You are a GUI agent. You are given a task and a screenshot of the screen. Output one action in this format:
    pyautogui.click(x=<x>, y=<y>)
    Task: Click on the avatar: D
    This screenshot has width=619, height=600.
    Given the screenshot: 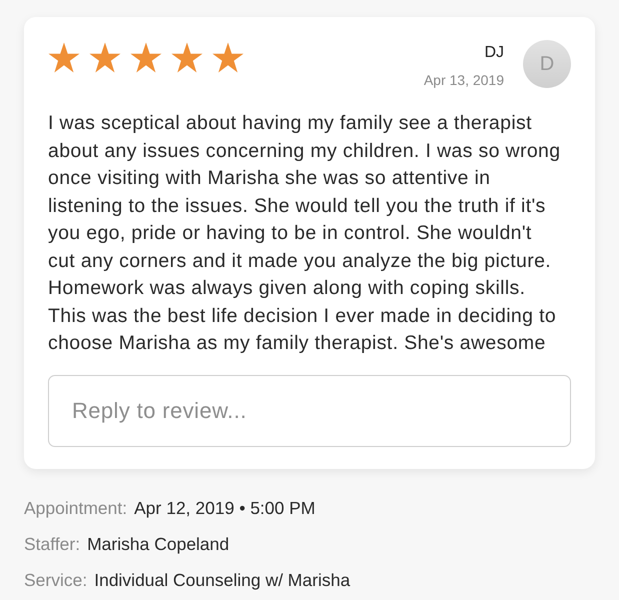 What is the action you would take?
    pyautogui.click(x=547, y=64)
    